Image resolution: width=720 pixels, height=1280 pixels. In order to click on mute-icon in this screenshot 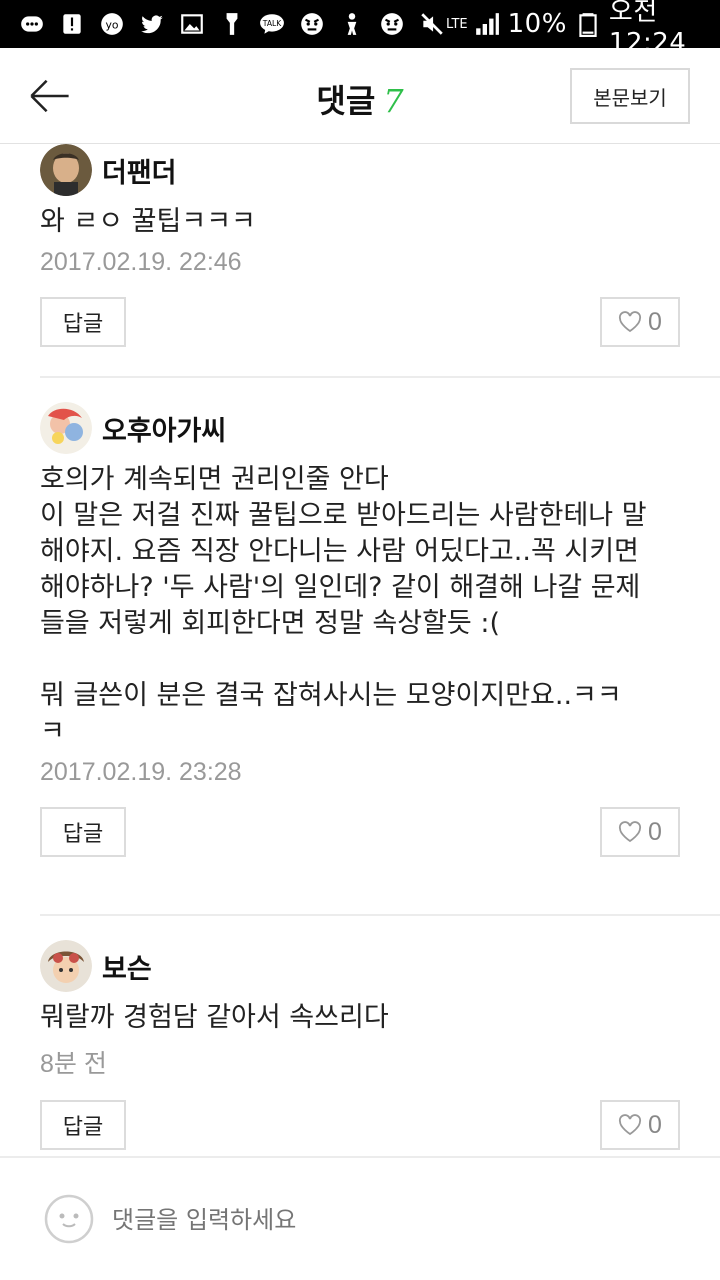, I will do `click(432, 24)`.